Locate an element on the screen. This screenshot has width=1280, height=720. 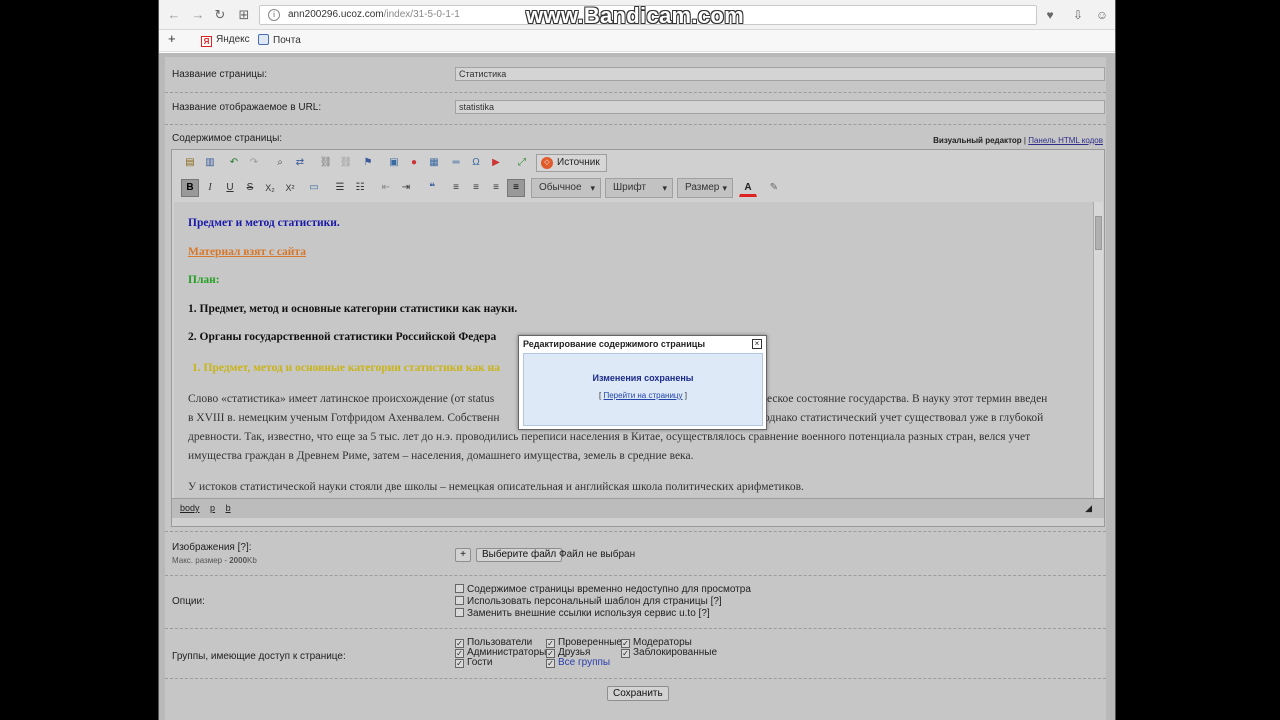
url-name-input: statistika is located at coordinates (780, 107).